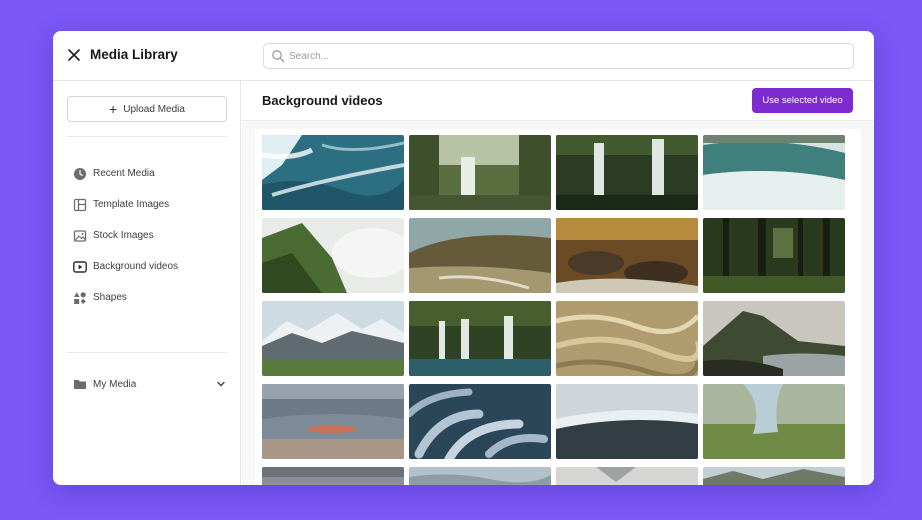 Image resolution: width=922 pixels, height=520 pixels. Describe the element at coordinates (148, 297) in the screenshot. I see `sidebar-item-shapes: Shapes` at that location.